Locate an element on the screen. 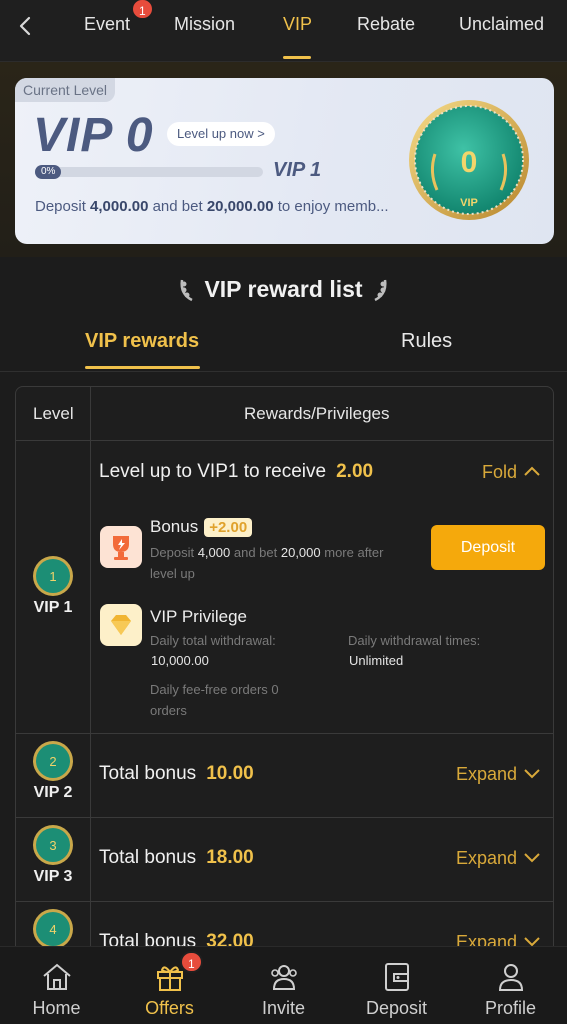 The image size is (567, 1024). current-vip-level: VIP 0 is located at coordinates (93, 135).